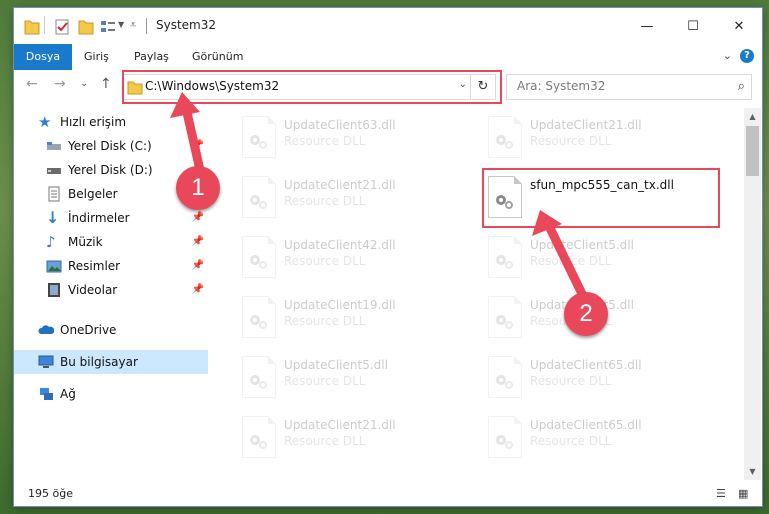 This screenshot has height=514, width=769. I want to click on step-marker-2: 2, so click(586, 314).